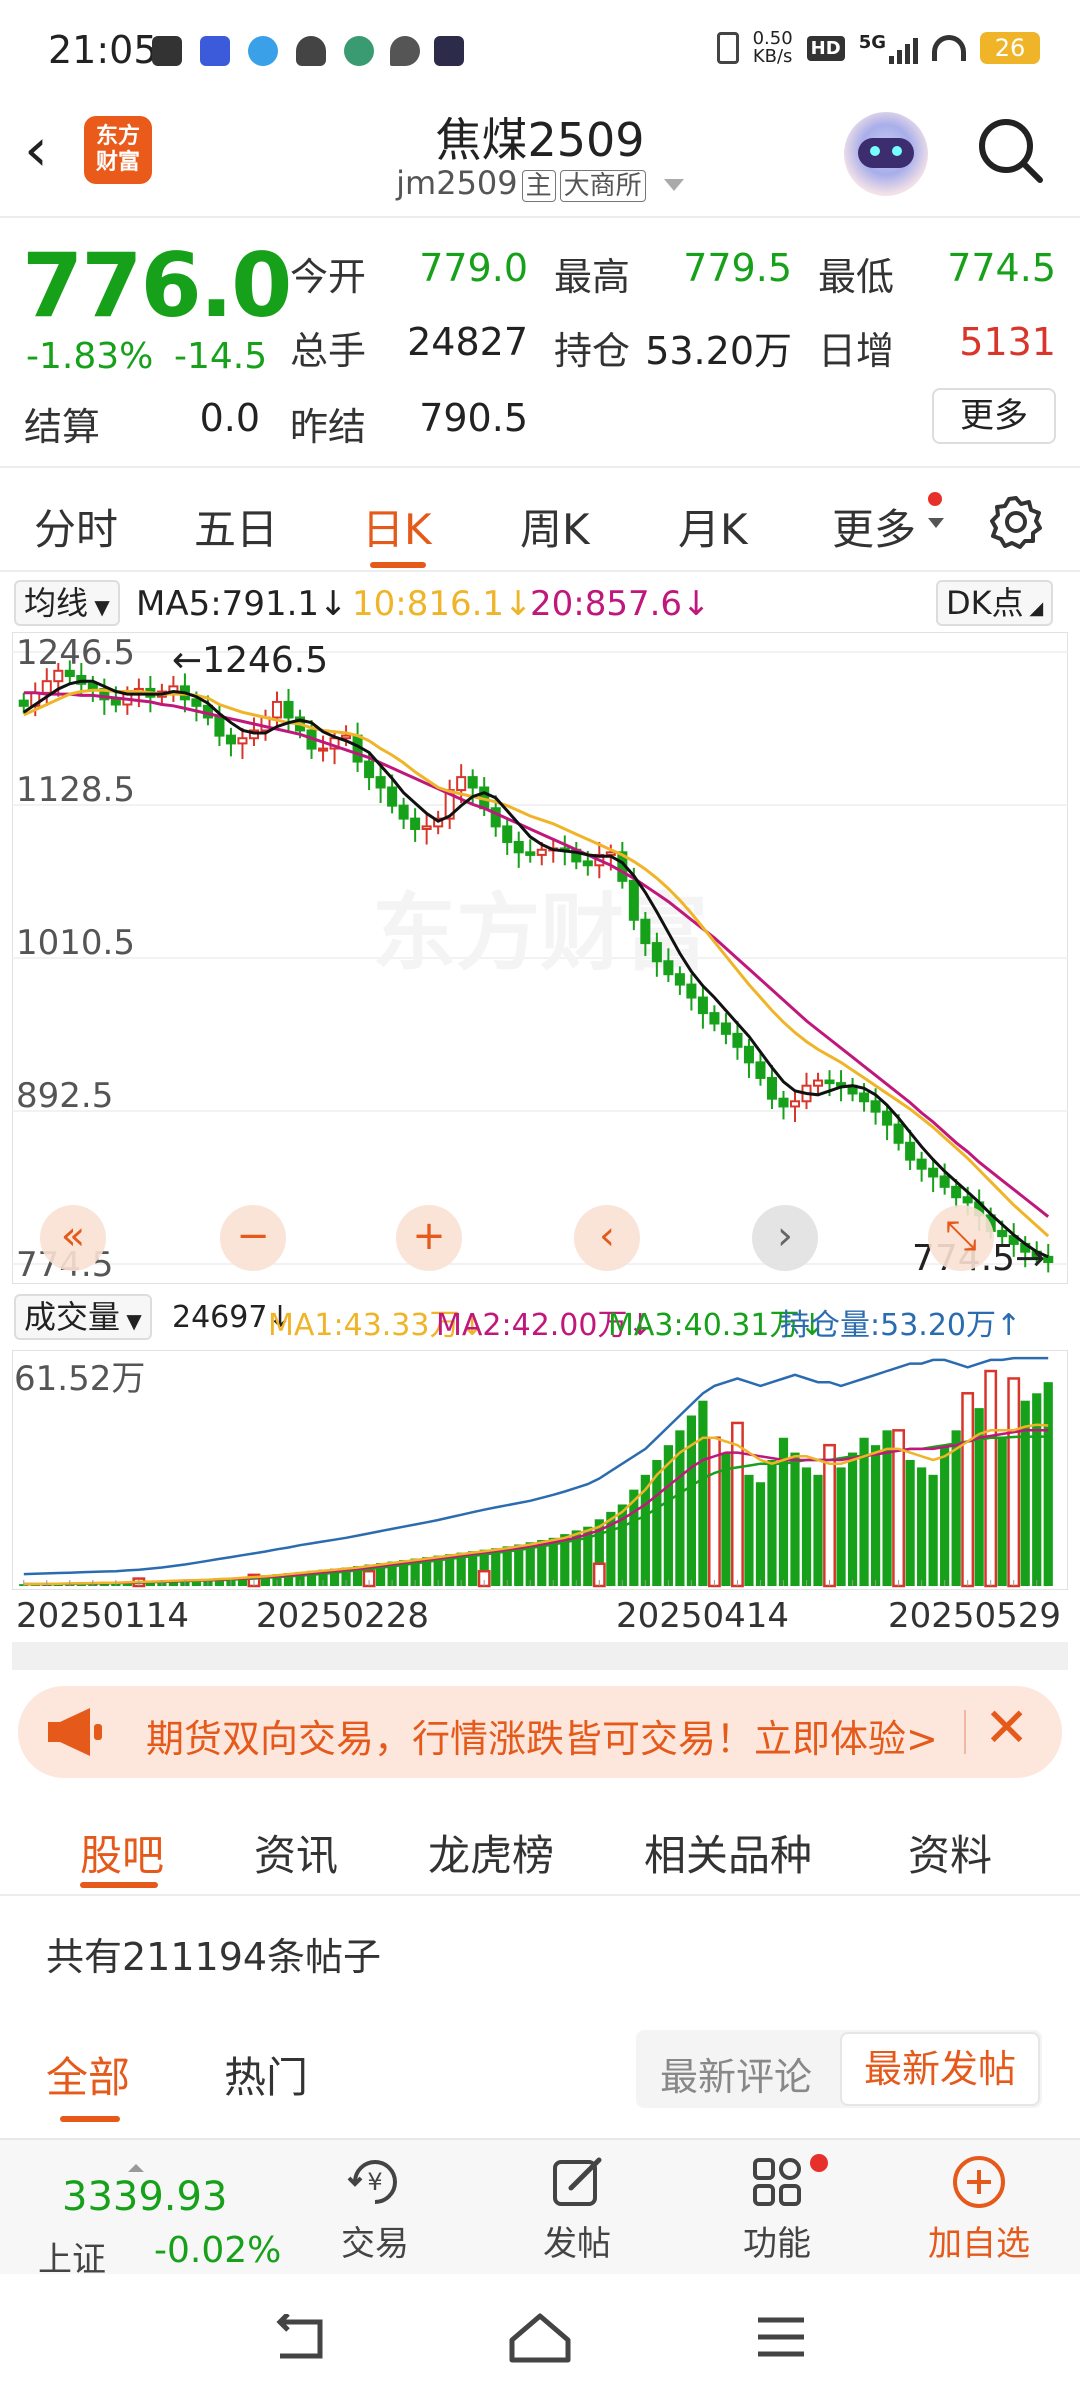 This screenshot has width=1080, height=2400. I want to click on notification-icon, so click(167, 51).